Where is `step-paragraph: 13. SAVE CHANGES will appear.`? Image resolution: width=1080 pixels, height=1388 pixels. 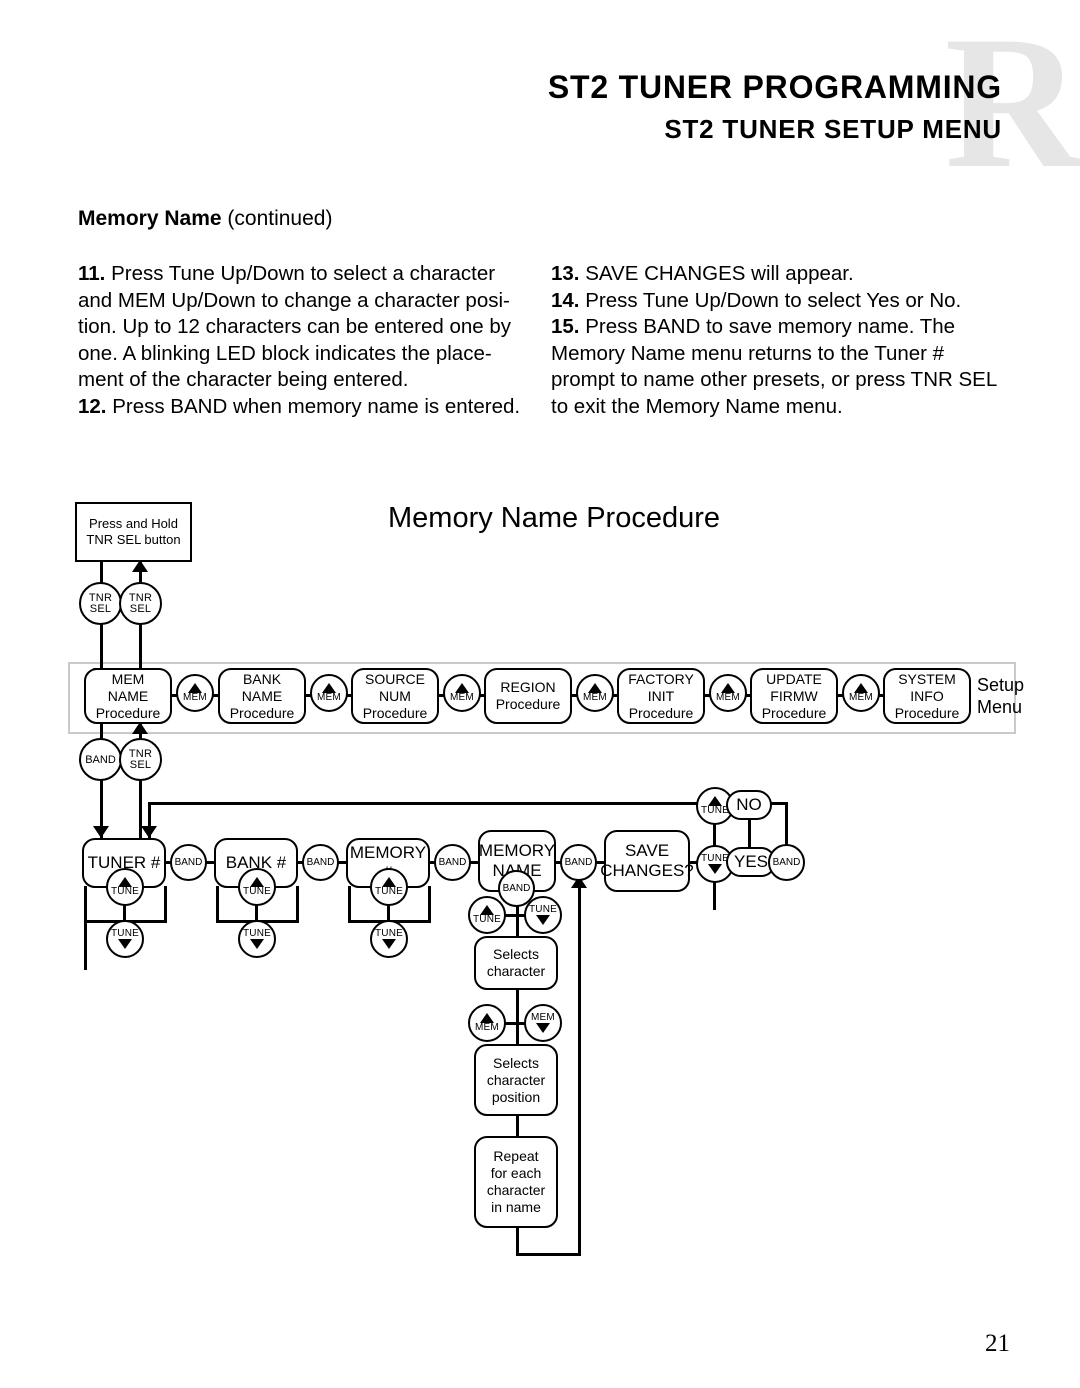 step-paragraph: 13. SAVE CHANGES will appear. is located at coordinates (781, 274).